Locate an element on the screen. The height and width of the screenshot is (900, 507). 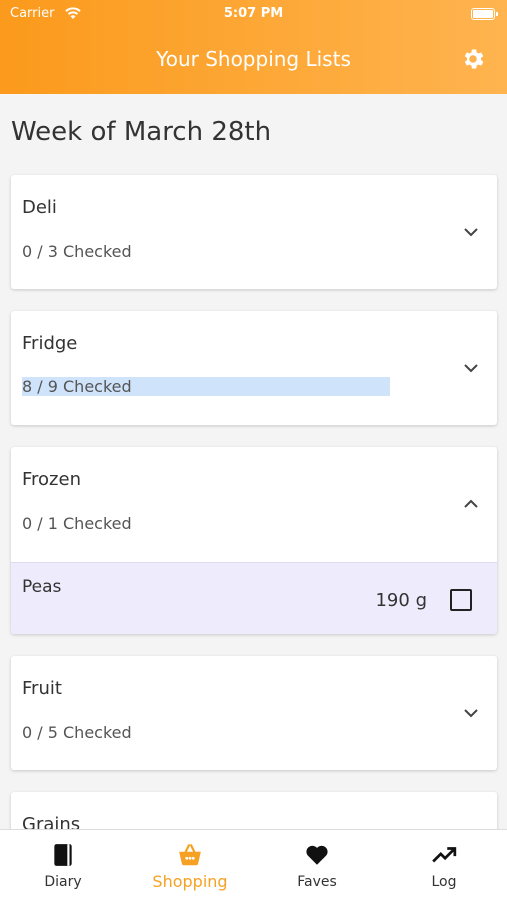
heart-icon is located at coordinates (317, 855).